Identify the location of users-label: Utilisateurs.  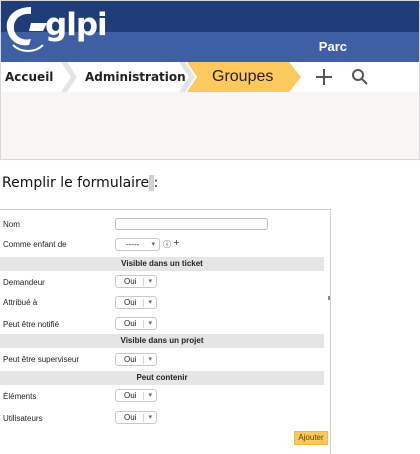
(23, 418).